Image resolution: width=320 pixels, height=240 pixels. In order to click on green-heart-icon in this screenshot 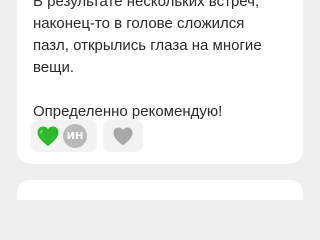, I will do `click(48, 136)`.